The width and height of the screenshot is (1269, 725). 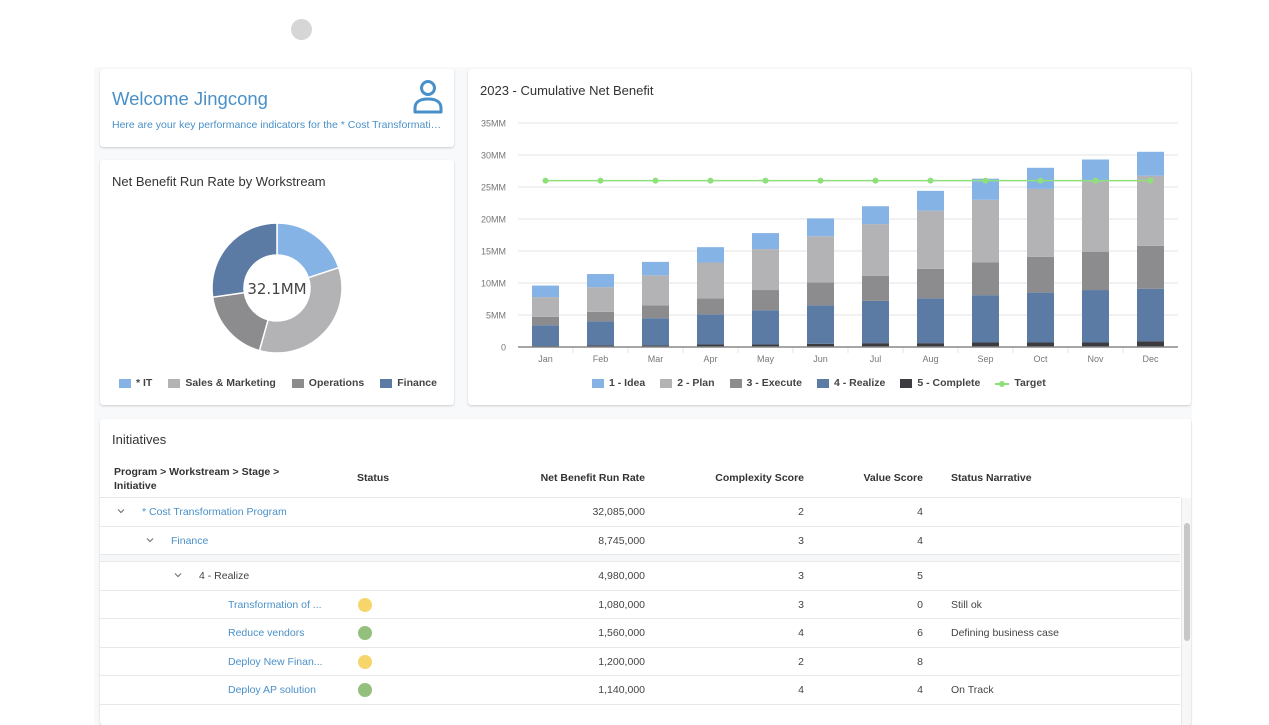 I want to click on row-name: * Cost Transformation Program, so click(x=214, y=512).